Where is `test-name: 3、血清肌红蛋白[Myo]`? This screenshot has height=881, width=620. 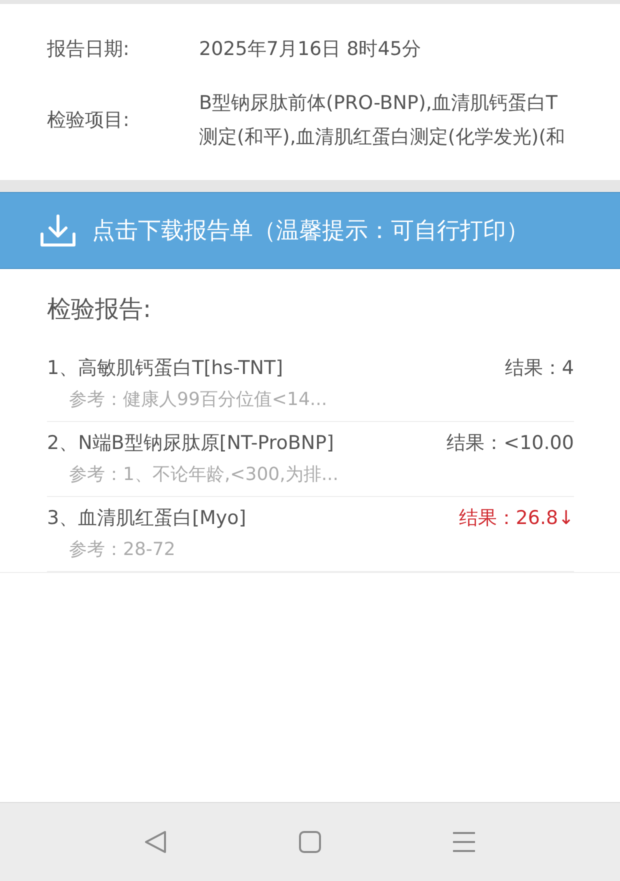
test-name: 3、血清肌红蛋白[Myo] is located at coordinates (146, 518).